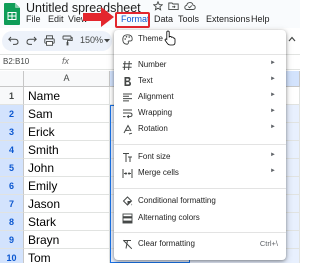 Image resolution: width=320 pixels, height=263 pixels. What do you see at coordinates (12, 79) in the screenshot?
I see `select-all-corner` at bounding box center [12, 79].